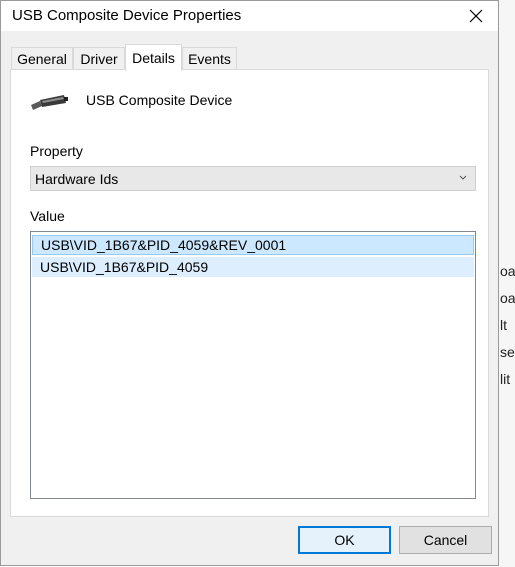 The height and width of the screenshot is (567, 515). I want to click on list-item: USB\VID_1B67&PID_4059, so click(253, 267).